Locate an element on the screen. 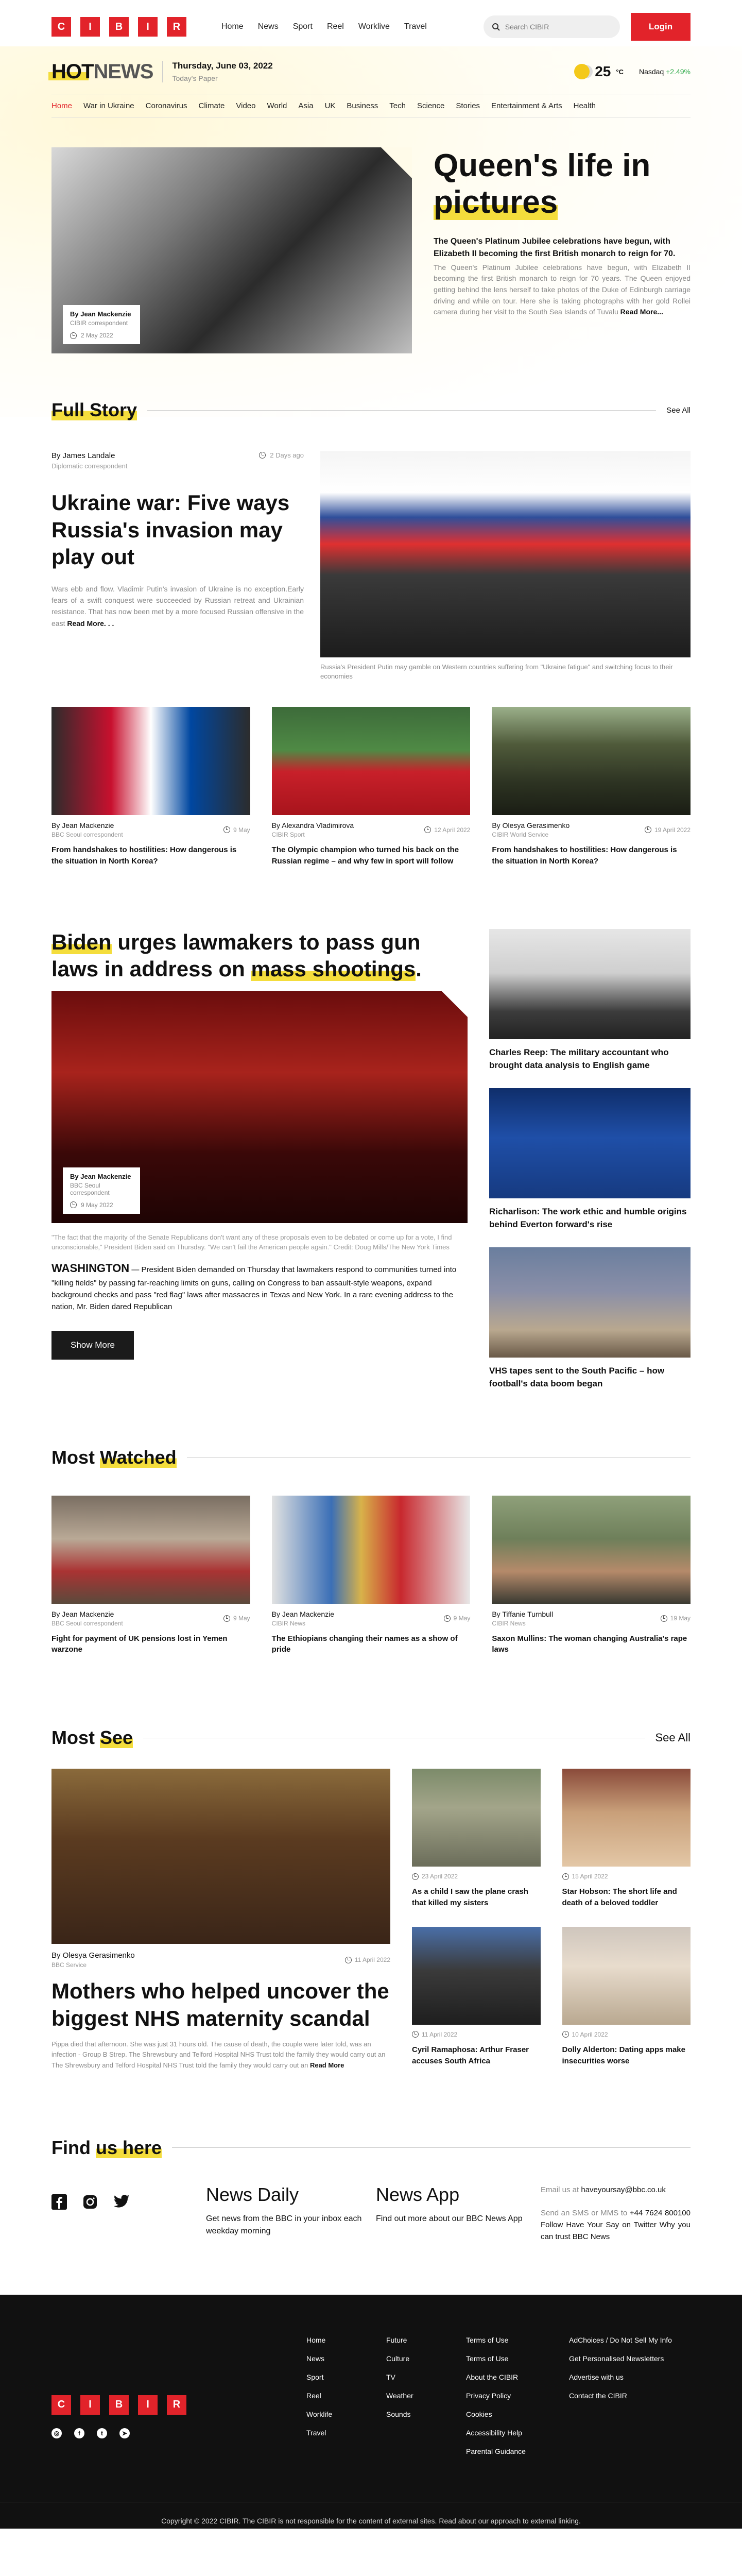 This screenshot has height=2576, width=742. footer-link: Worklife is located at coordinates (346, 2414).